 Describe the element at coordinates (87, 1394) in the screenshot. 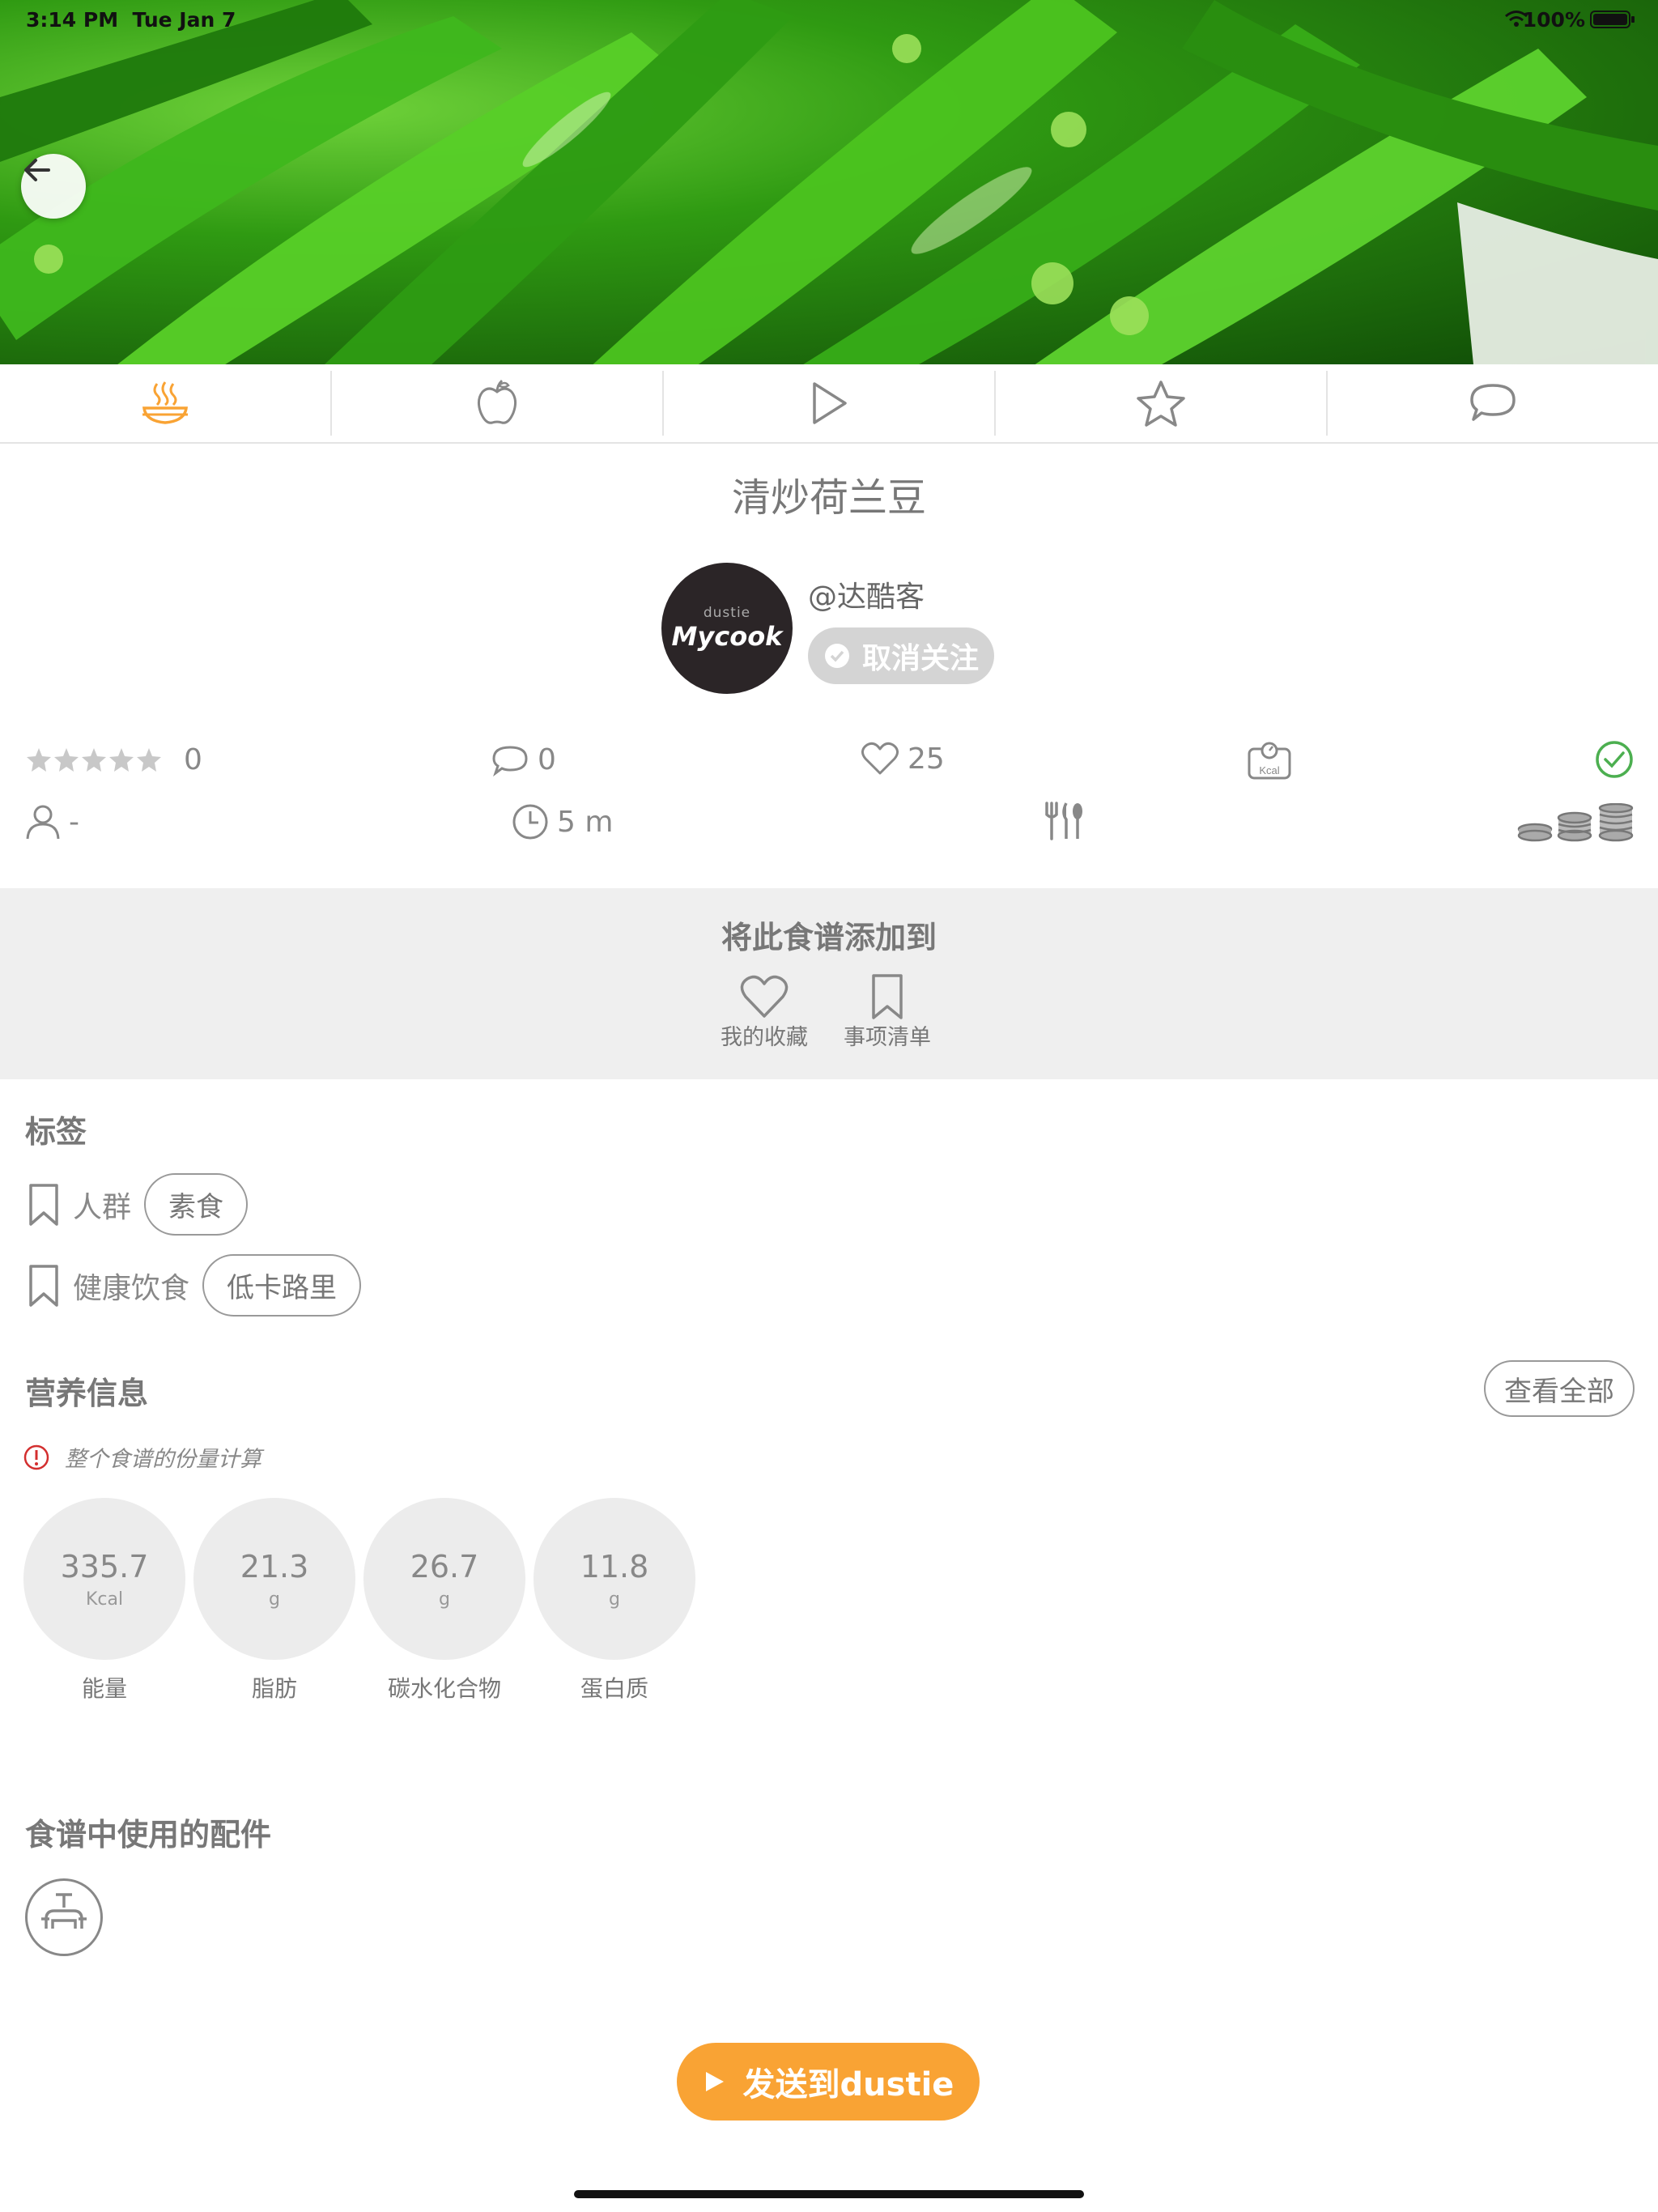

I see `nutrition-heading: 营养信息` at that location.